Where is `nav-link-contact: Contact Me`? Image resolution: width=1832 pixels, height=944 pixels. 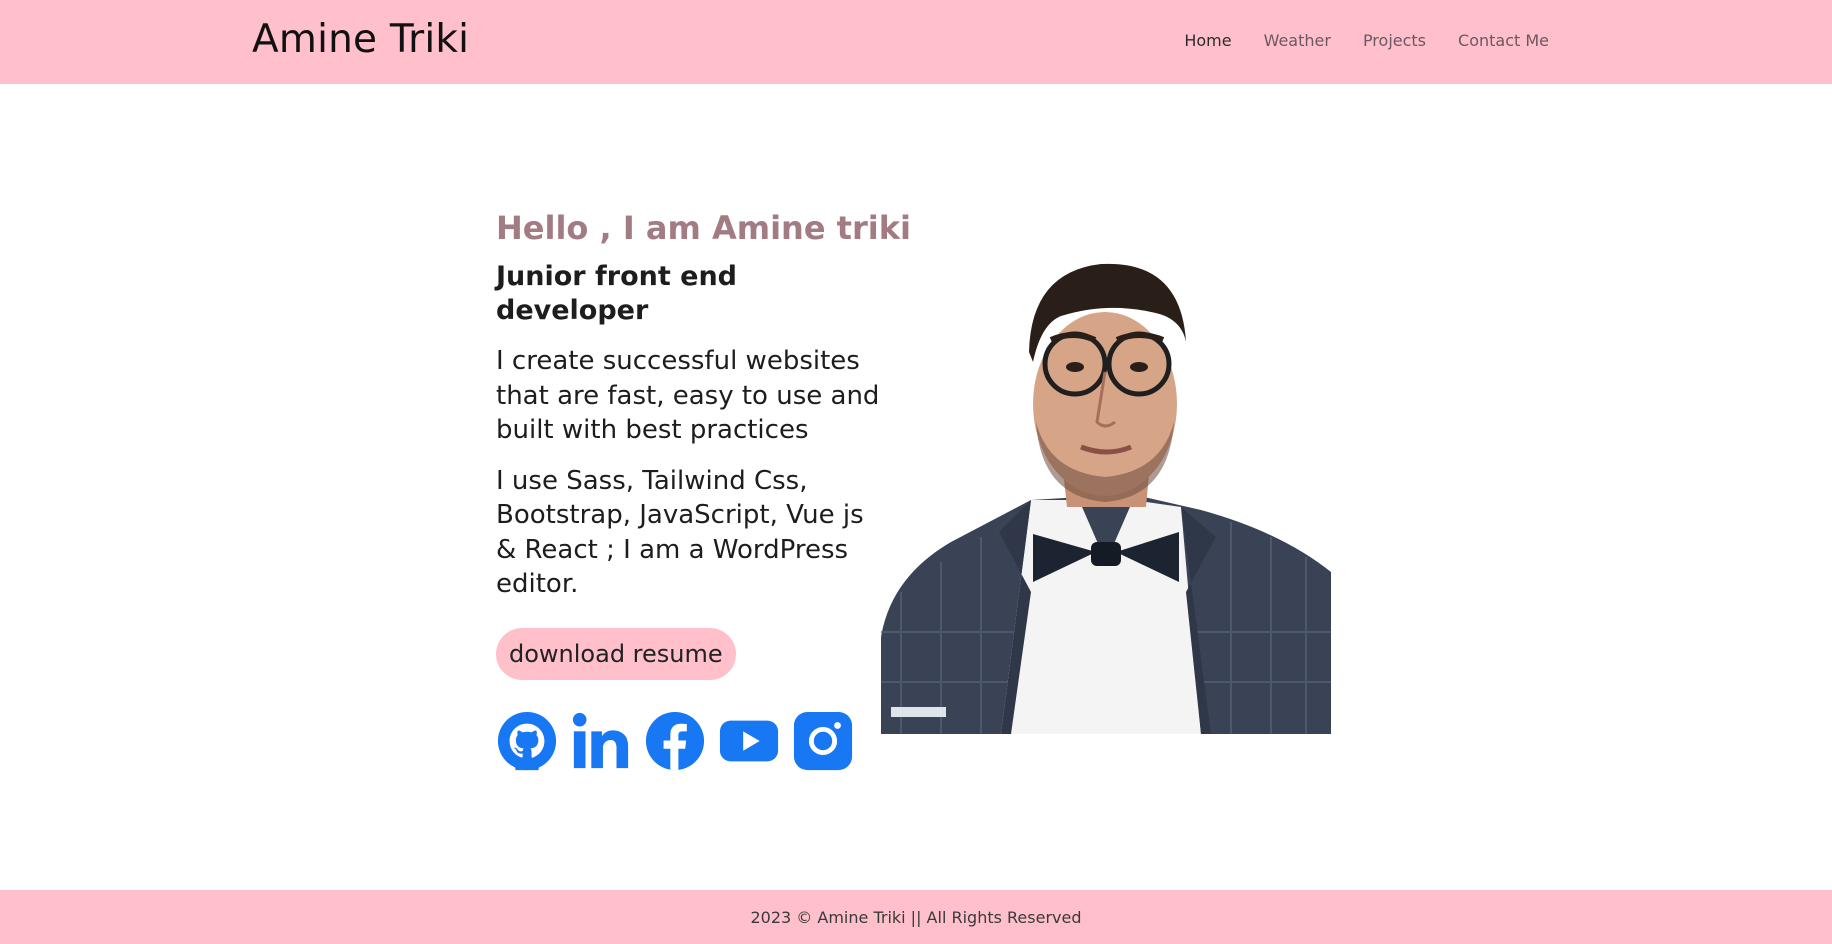
nav-link-contact: Contact Me is located at coordinates (1503, 41).